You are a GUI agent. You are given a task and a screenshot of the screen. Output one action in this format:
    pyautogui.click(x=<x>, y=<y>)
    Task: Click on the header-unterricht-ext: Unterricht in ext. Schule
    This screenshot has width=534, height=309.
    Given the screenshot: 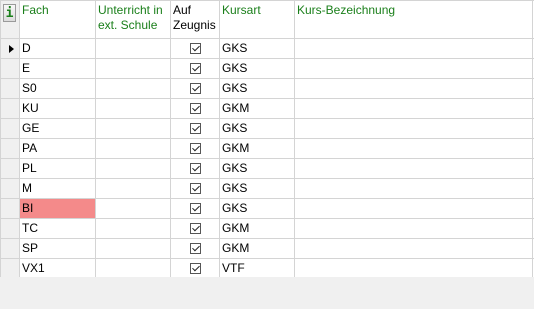 What is the action you would take?
    pyautogui.click(x=133, y=19)
    